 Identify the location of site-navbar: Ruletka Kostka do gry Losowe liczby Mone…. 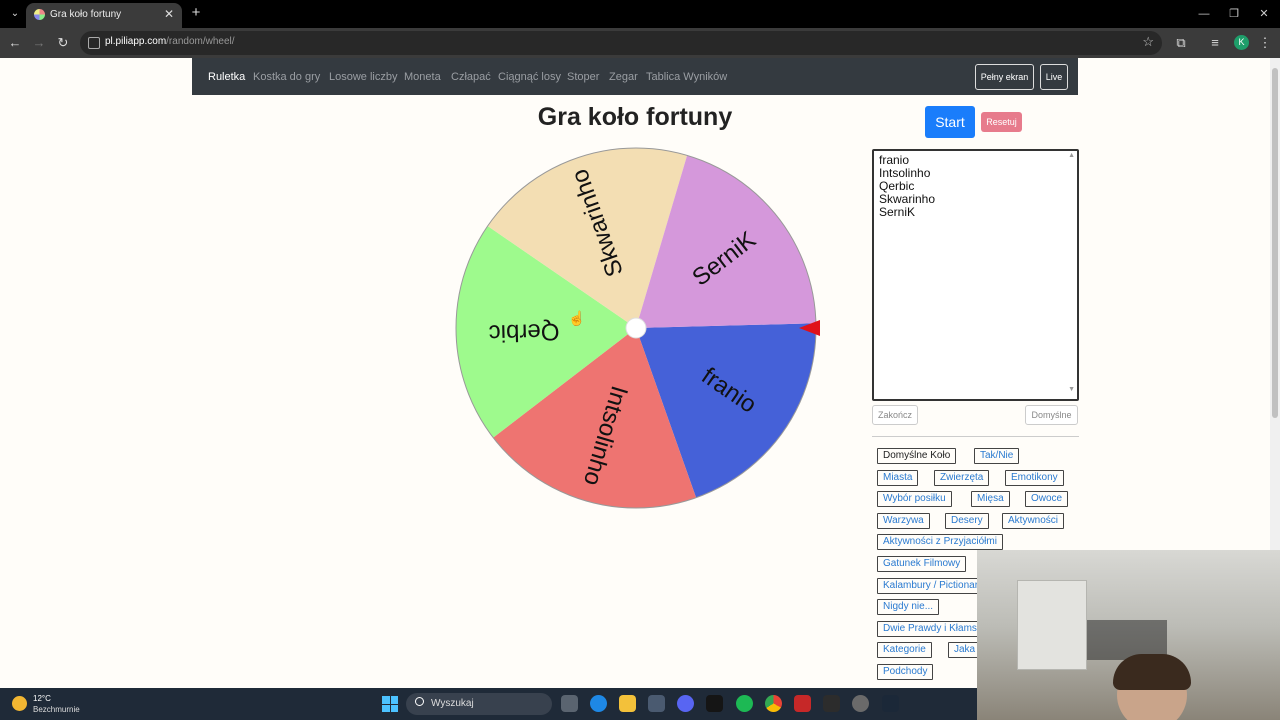
(635, 76).